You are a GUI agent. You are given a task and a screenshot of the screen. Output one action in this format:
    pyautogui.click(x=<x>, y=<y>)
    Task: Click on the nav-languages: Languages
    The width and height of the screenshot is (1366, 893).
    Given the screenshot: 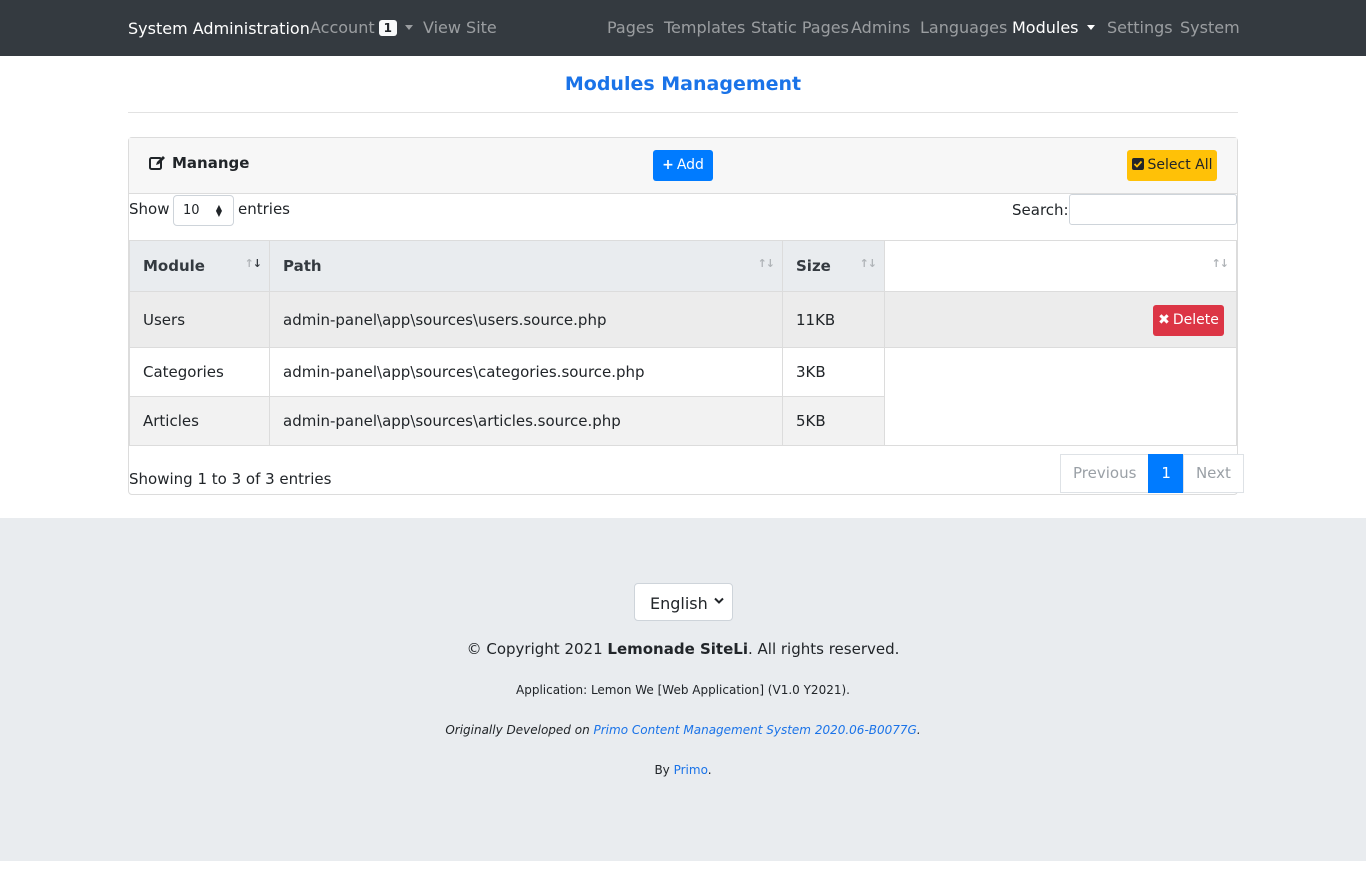 What is the action you would take?
    pyautogui.click(x=963, y=27)
    